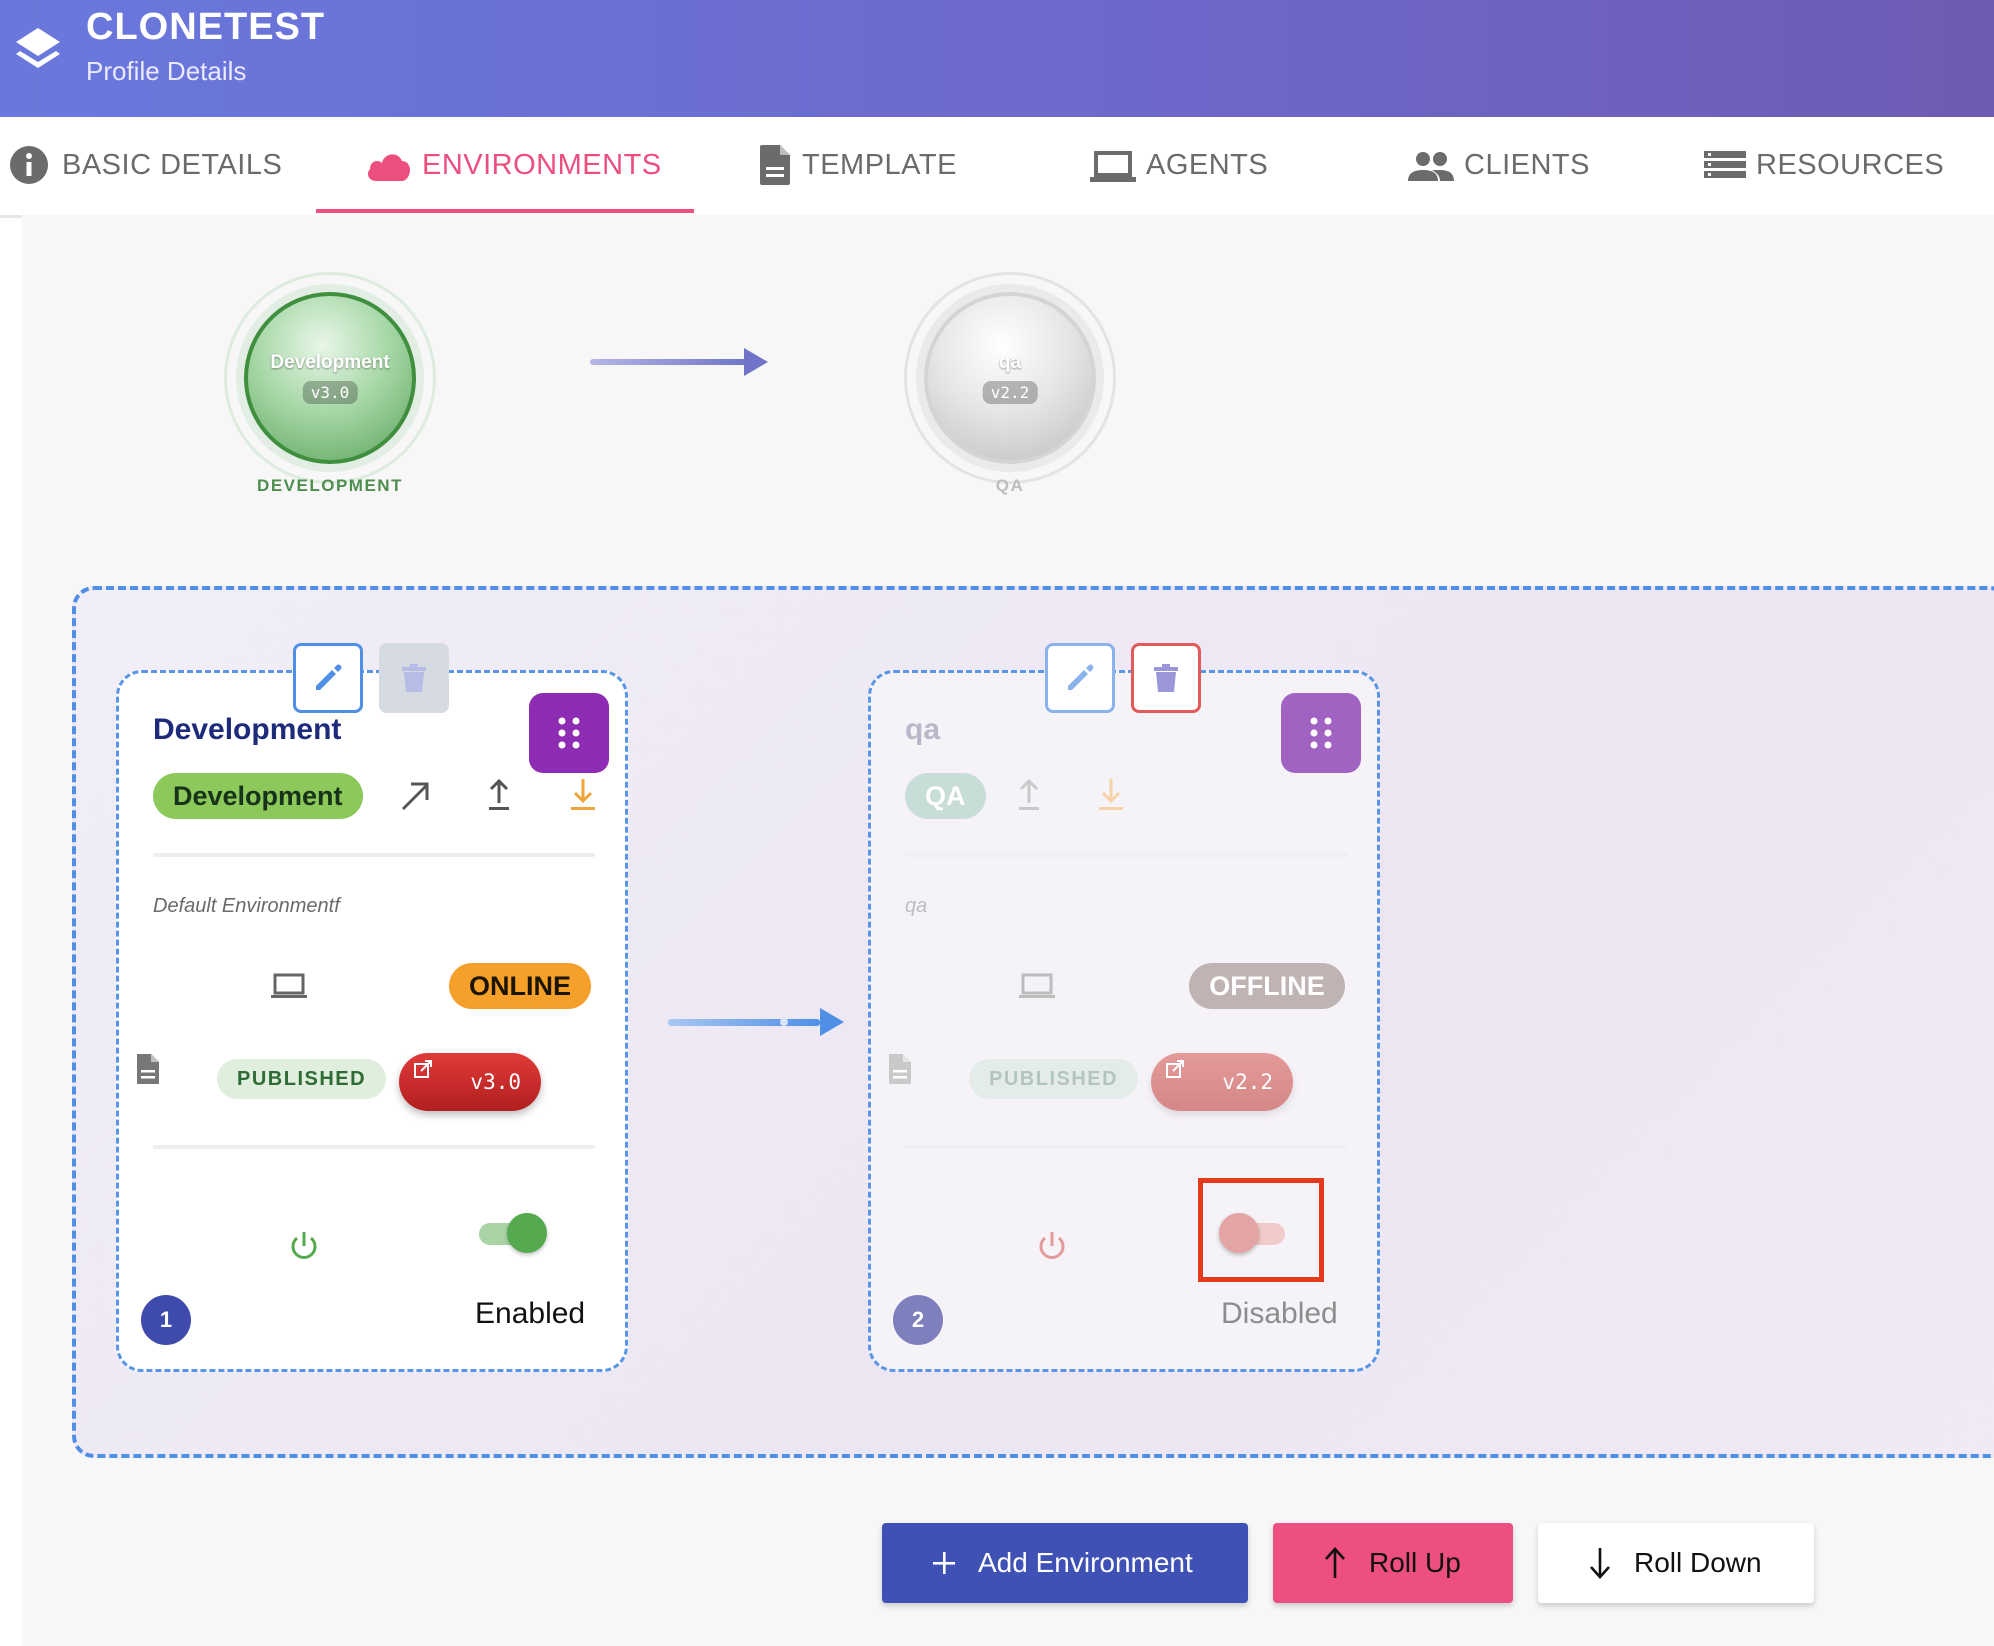 This screenshot has height=1646, width=1994. What do you see at coordinates (166, 1320) in the screenshot?
I see `order-badge: 1` at bounding box center [166, 1320].